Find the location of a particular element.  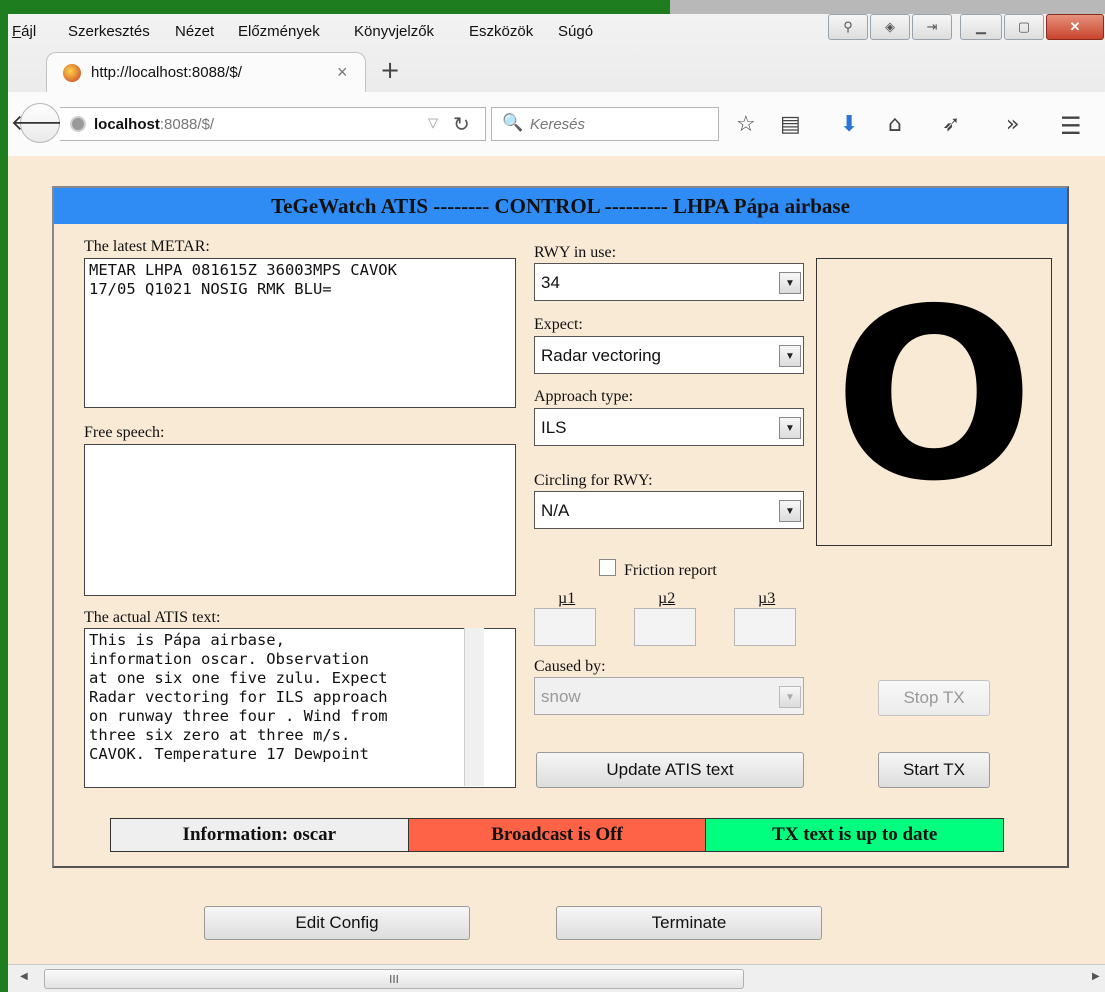

url-text: localhost:8088/$/ is located at coordinates (154, 124).